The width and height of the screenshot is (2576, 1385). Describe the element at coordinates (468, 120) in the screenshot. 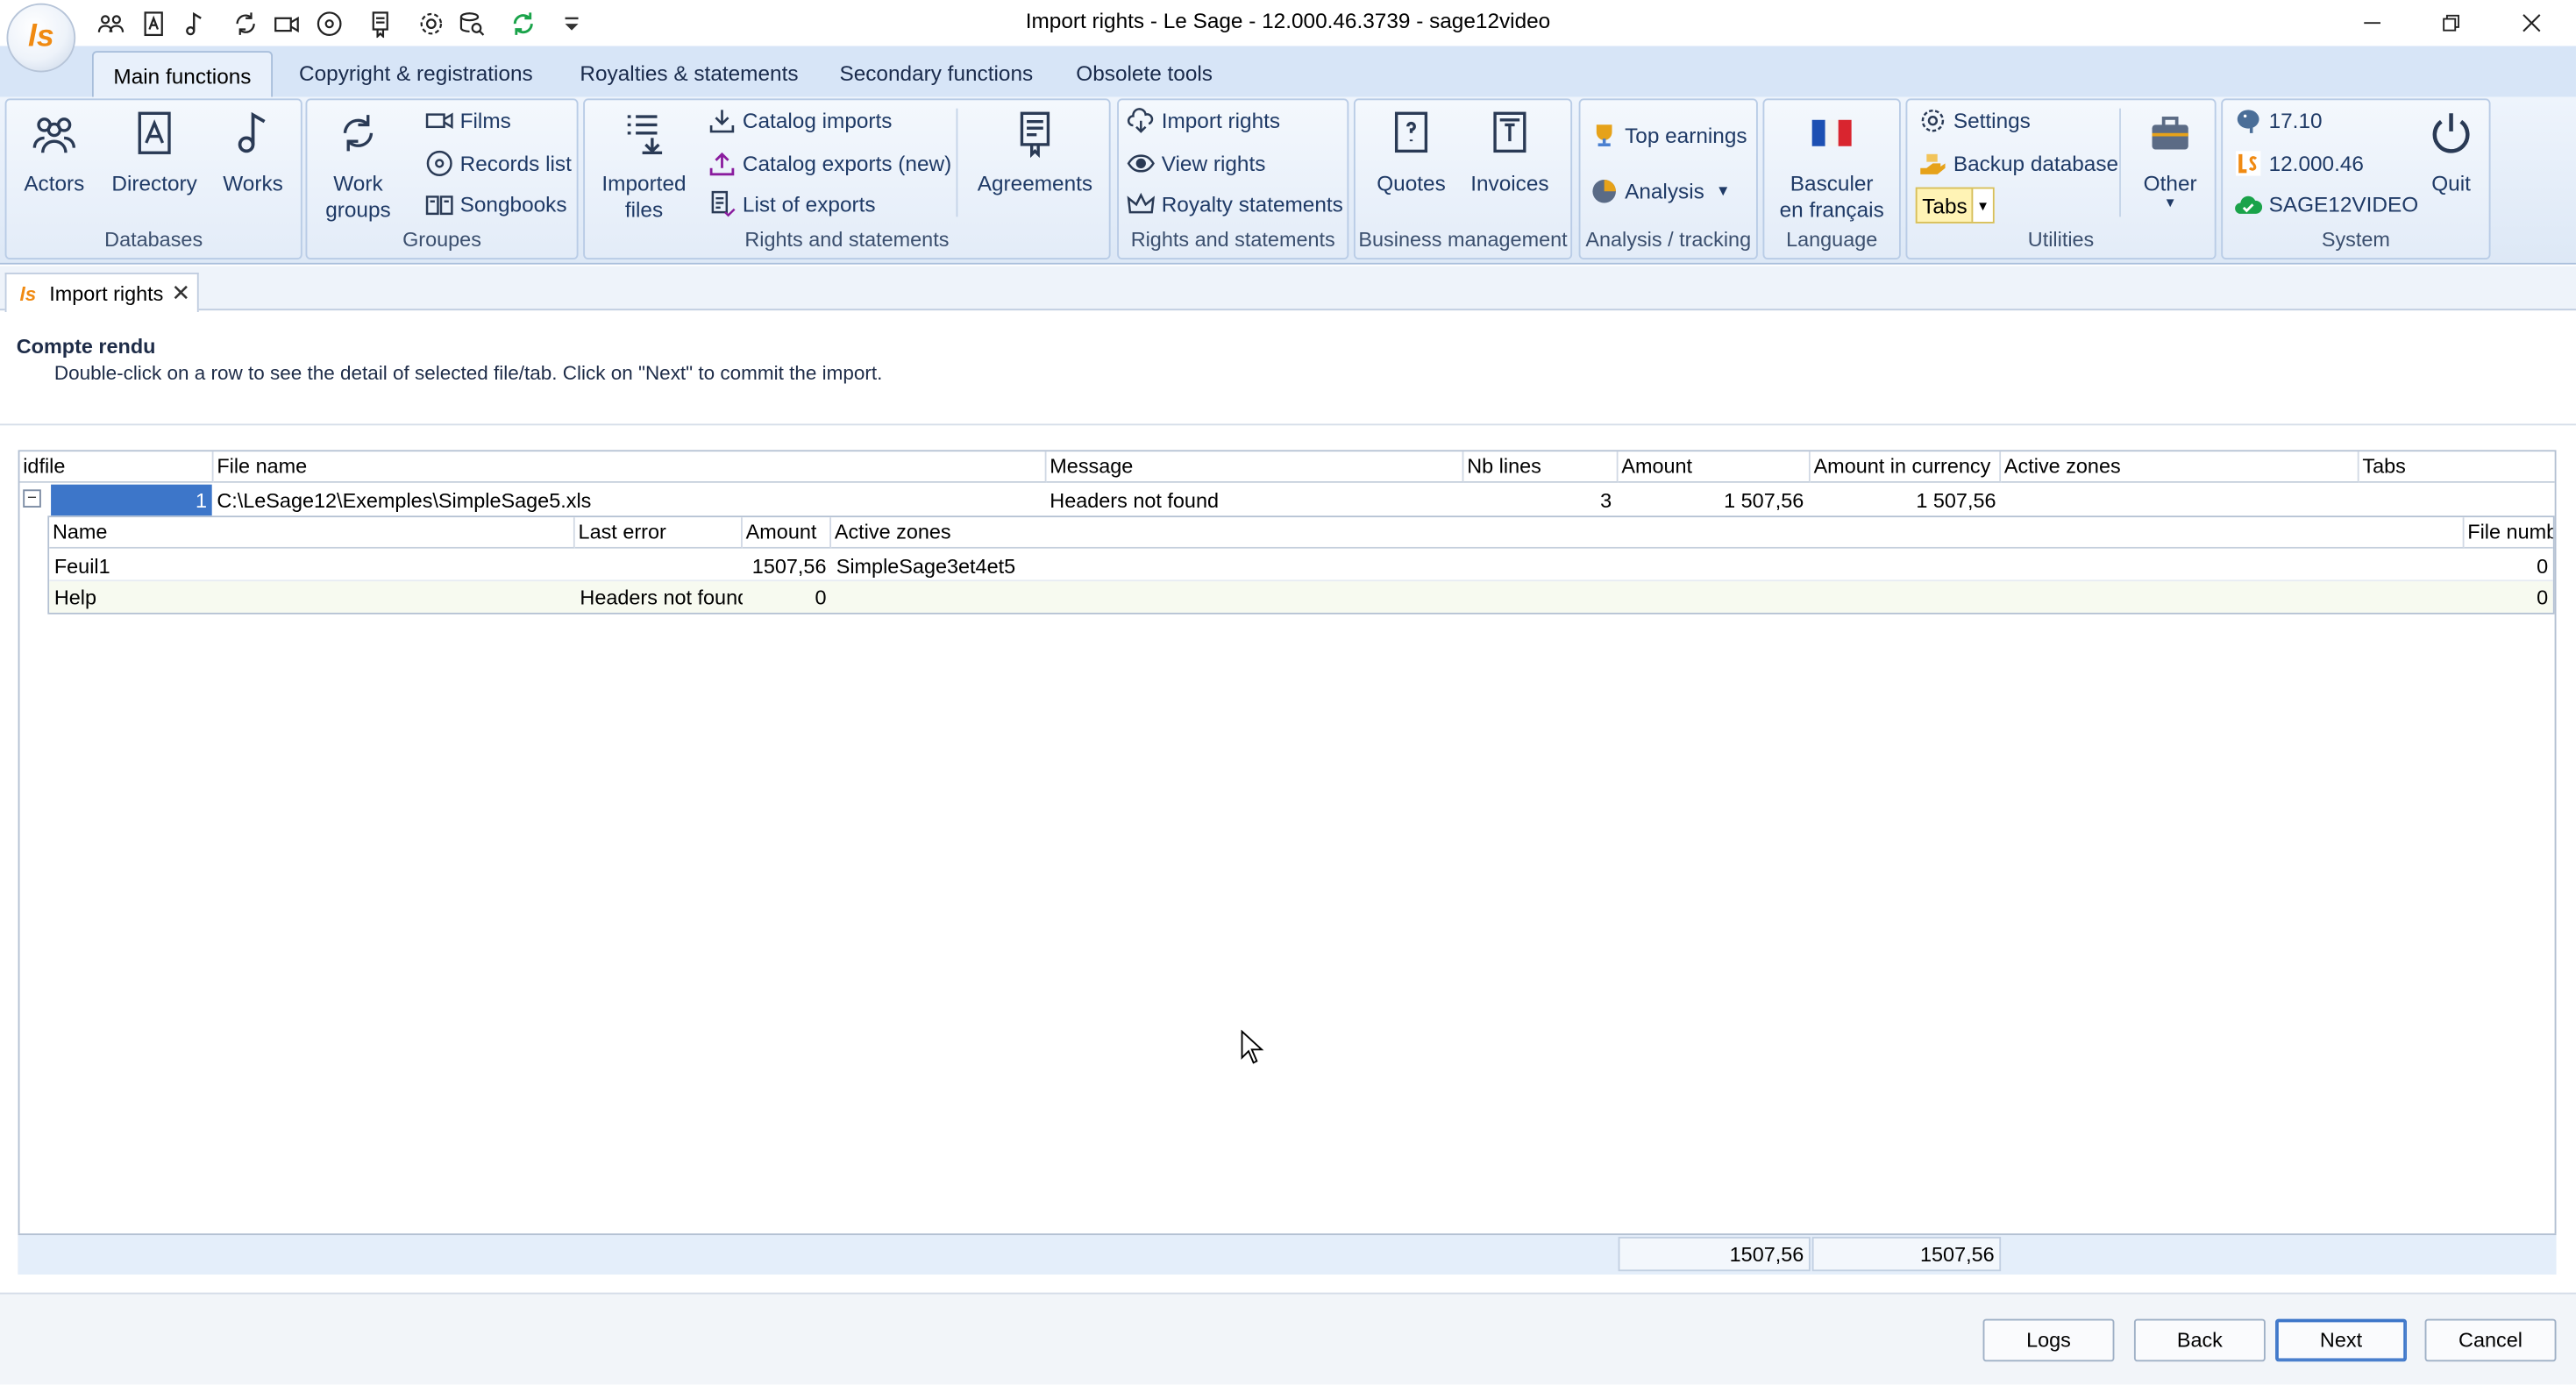

I see `films-button: Films` at that location.